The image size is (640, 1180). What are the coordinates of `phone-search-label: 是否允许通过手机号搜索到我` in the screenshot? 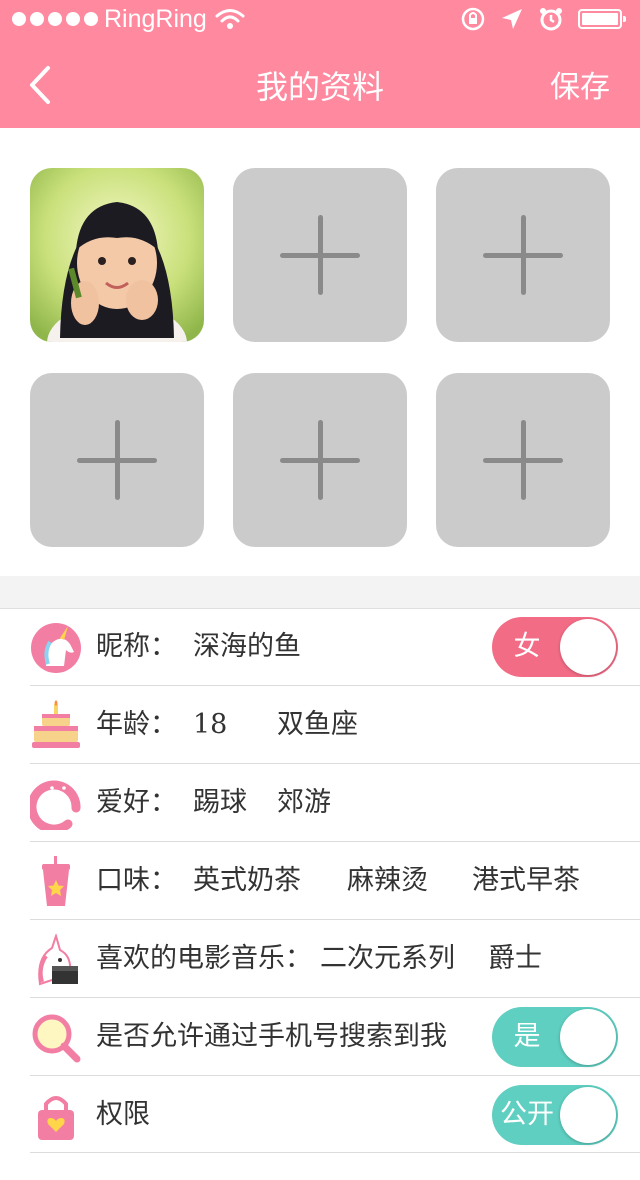 It's located at (271, 1036).